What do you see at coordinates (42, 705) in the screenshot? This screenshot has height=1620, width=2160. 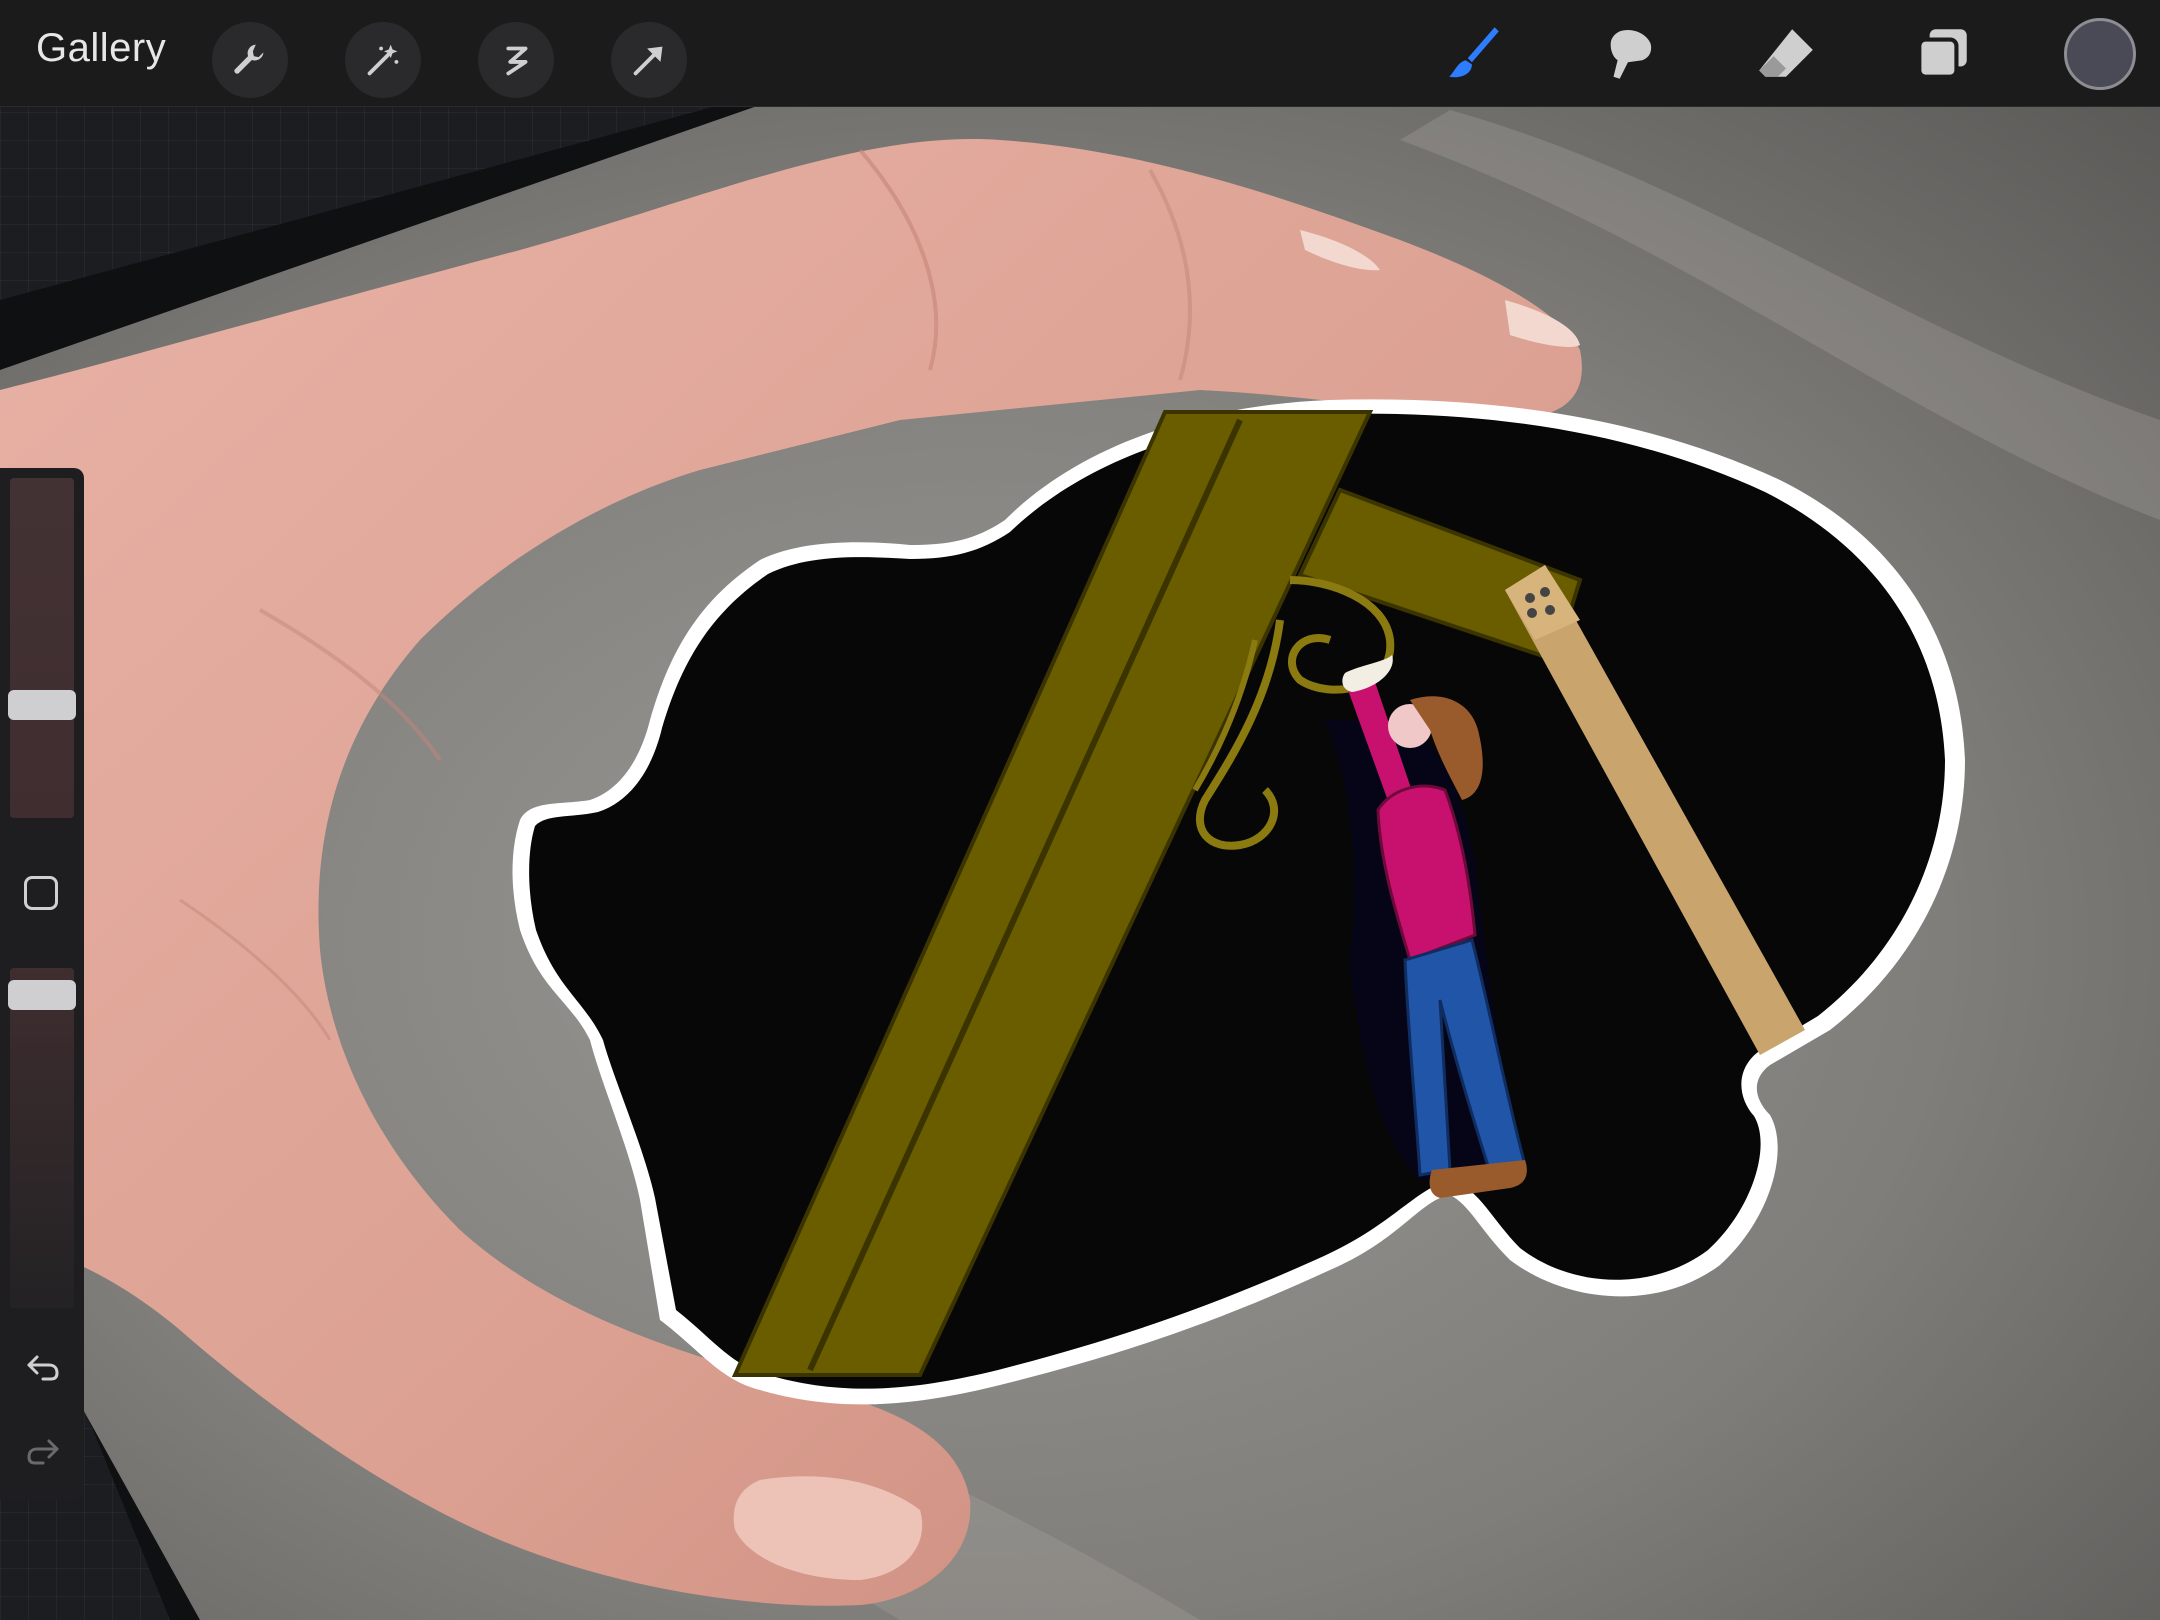 I see `brush-size-thumb` at bounding box center [42, 705].